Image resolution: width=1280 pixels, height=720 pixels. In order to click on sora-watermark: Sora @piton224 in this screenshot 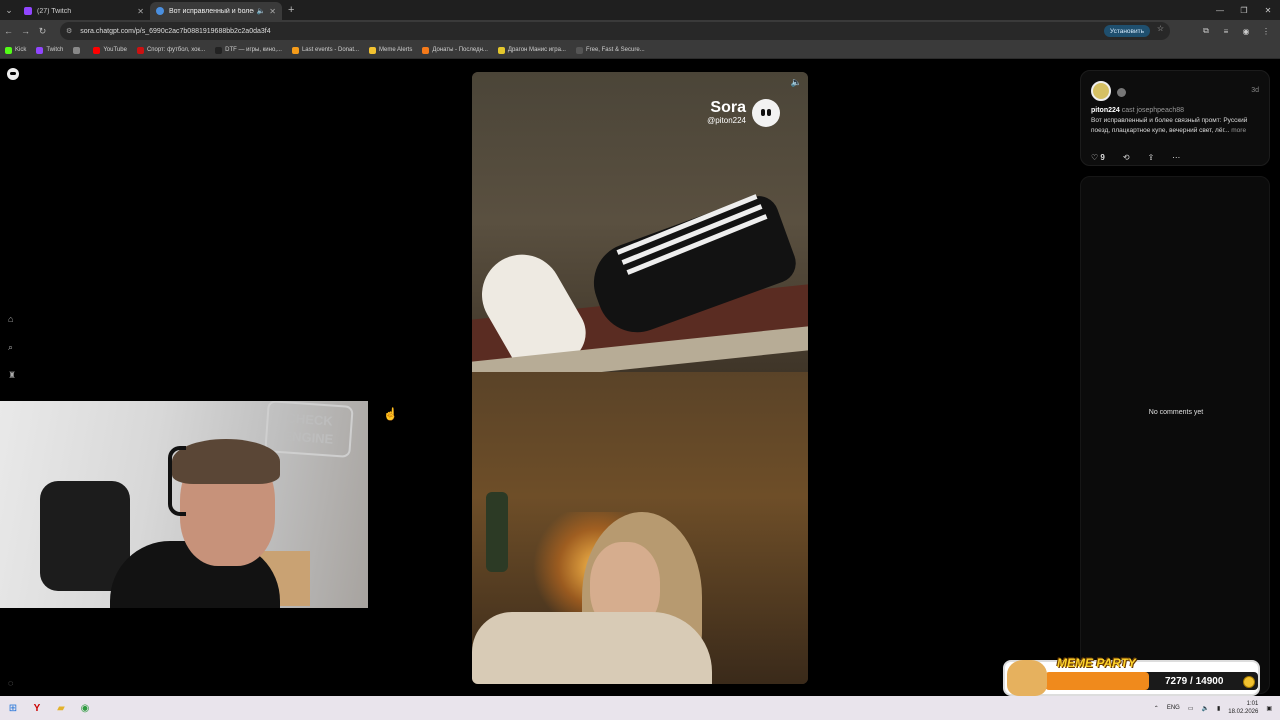, I will do `click(726, 112)`.